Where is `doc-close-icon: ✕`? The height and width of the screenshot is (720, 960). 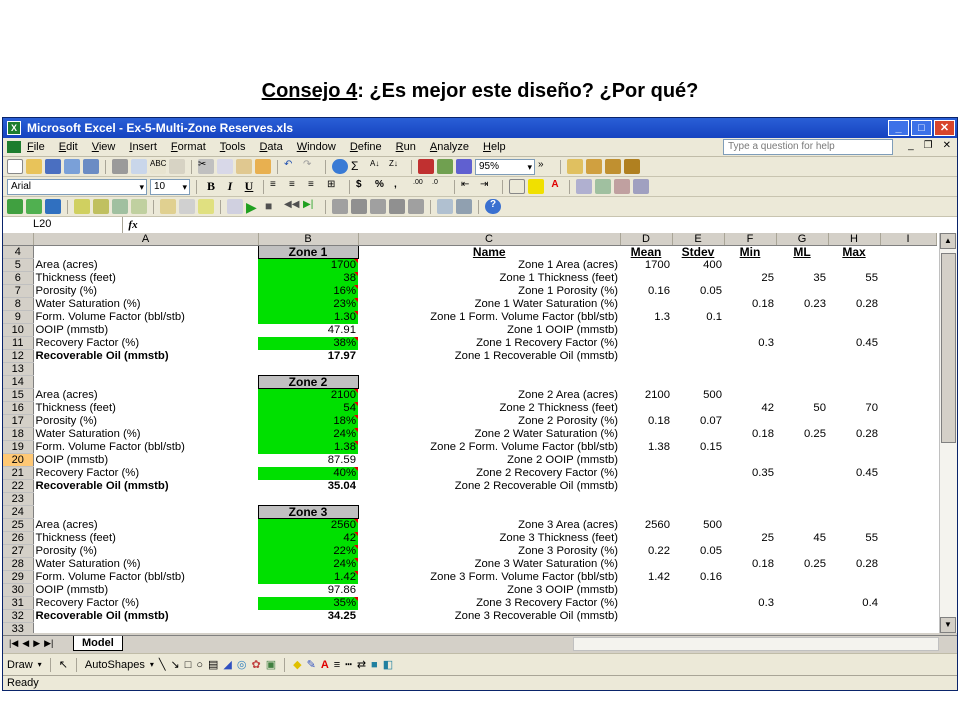 doc-close-icon: ✕ is located at coordinates (947, 145).